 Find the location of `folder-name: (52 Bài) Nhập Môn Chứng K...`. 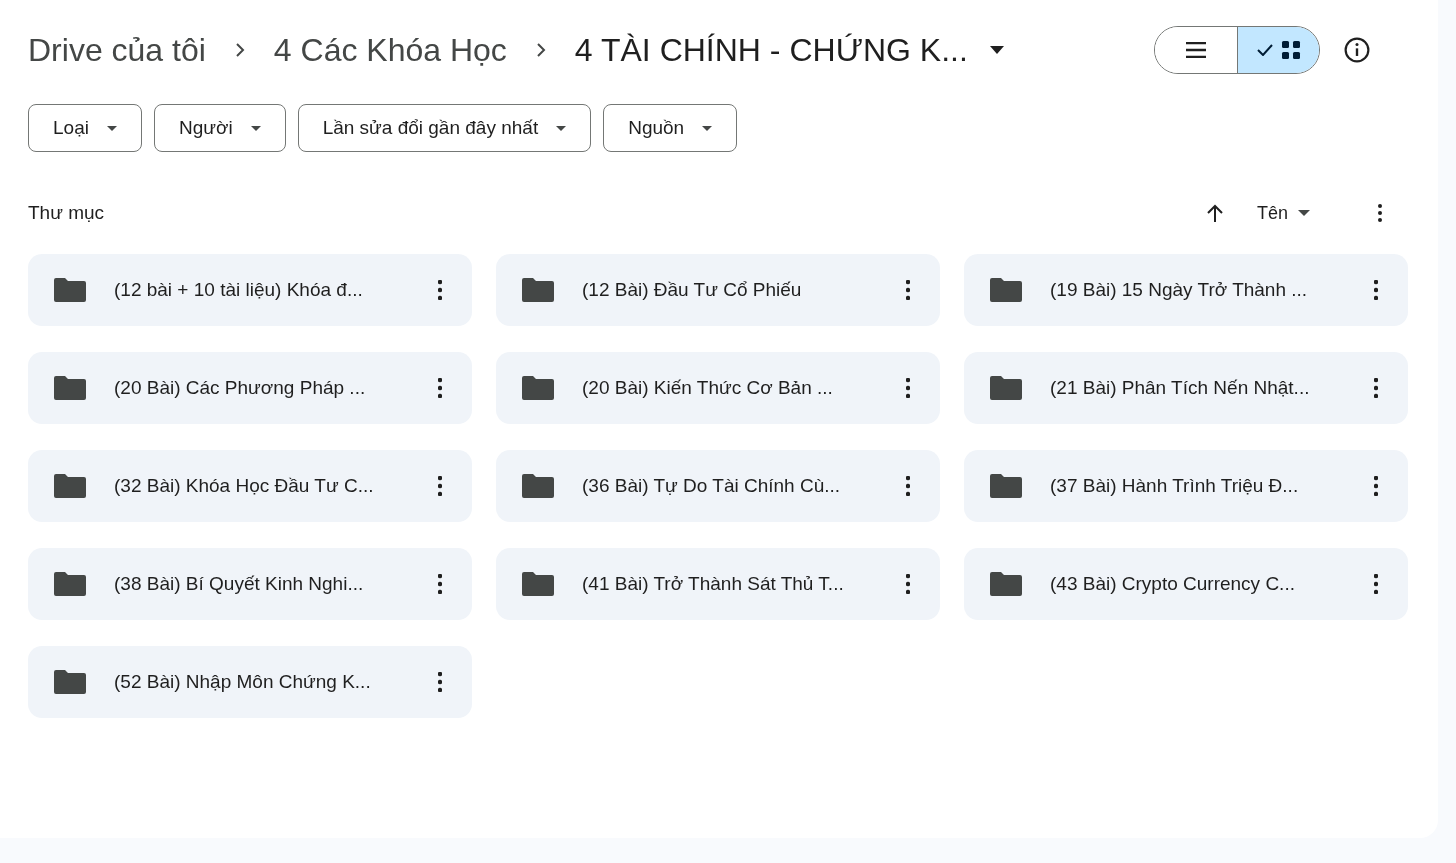

folder-name: (52 Bài) Nhập Môn Chứng K... is located at coordinates (243, 682).